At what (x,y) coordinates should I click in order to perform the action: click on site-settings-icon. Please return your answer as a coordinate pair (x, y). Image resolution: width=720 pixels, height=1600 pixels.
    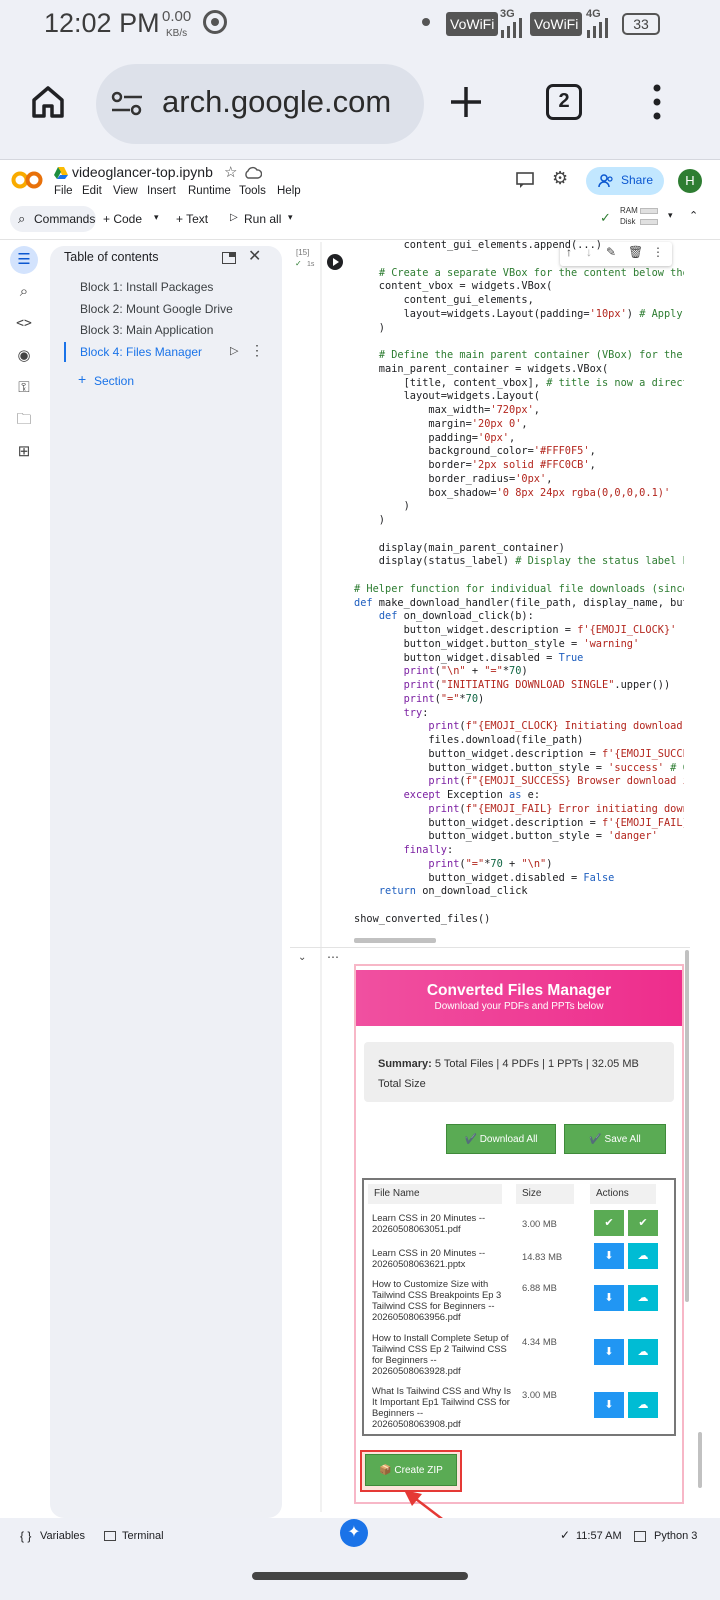
    Looking at the image, I should click on (127, 104).